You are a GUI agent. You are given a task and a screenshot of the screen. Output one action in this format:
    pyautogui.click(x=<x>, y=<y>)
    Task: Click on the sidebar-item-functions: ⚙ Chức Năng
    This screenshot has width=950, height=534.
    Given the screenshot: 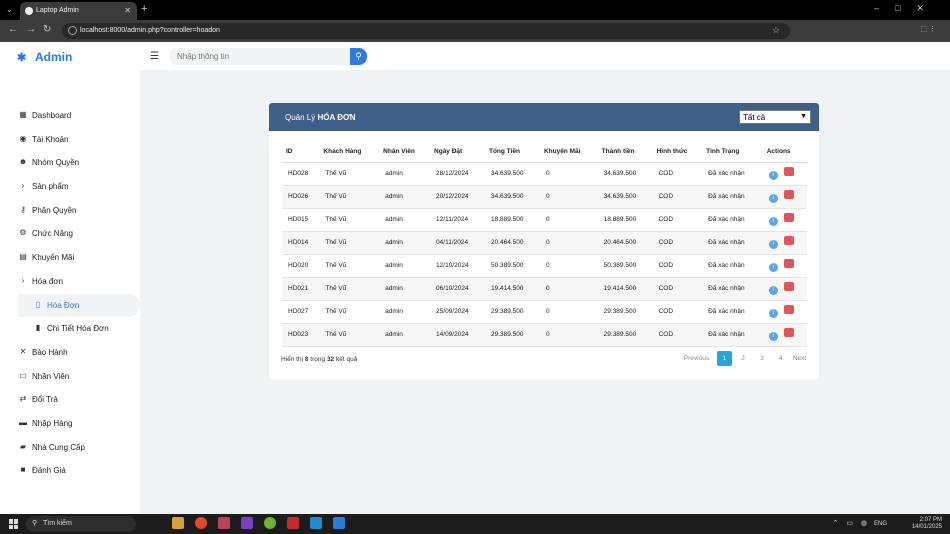 What is the action you would take?
    pyautogui.click(x=70, y=234)
    